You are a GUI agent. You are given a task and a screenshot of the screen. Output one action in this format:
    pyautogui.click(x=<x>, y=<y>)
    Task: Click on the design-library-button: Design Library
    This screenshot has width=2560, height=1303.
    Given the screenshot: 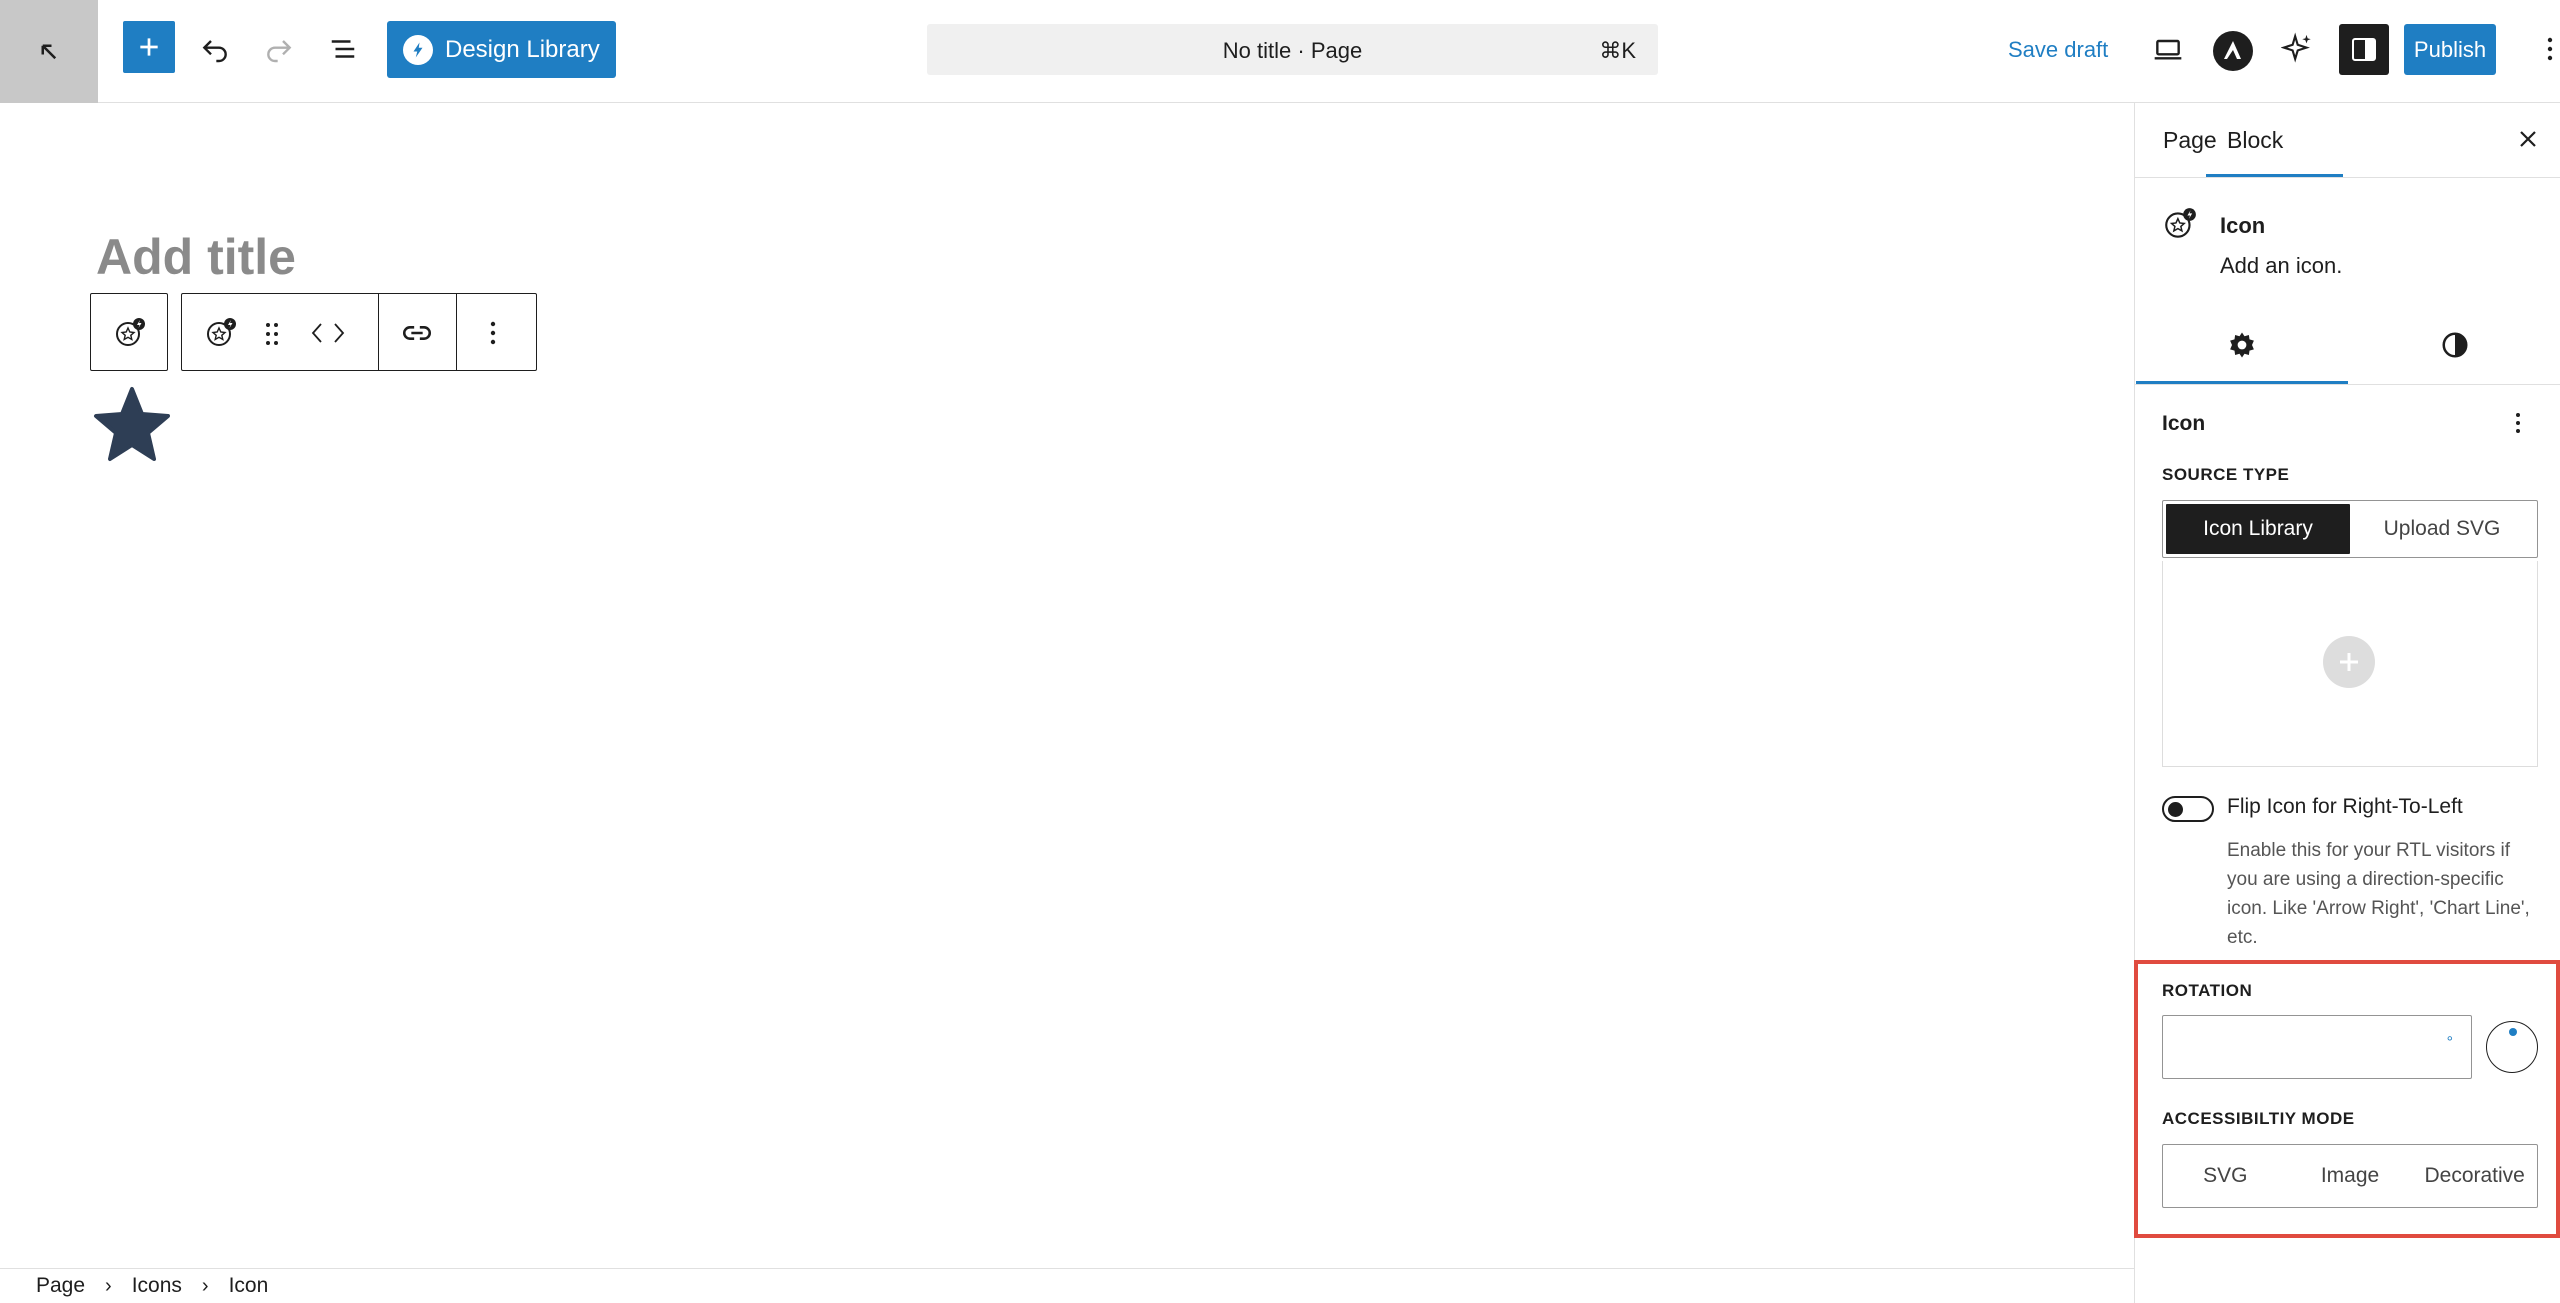 What is the action you would take?
    pyautogui.click(x=501, y=49)
    